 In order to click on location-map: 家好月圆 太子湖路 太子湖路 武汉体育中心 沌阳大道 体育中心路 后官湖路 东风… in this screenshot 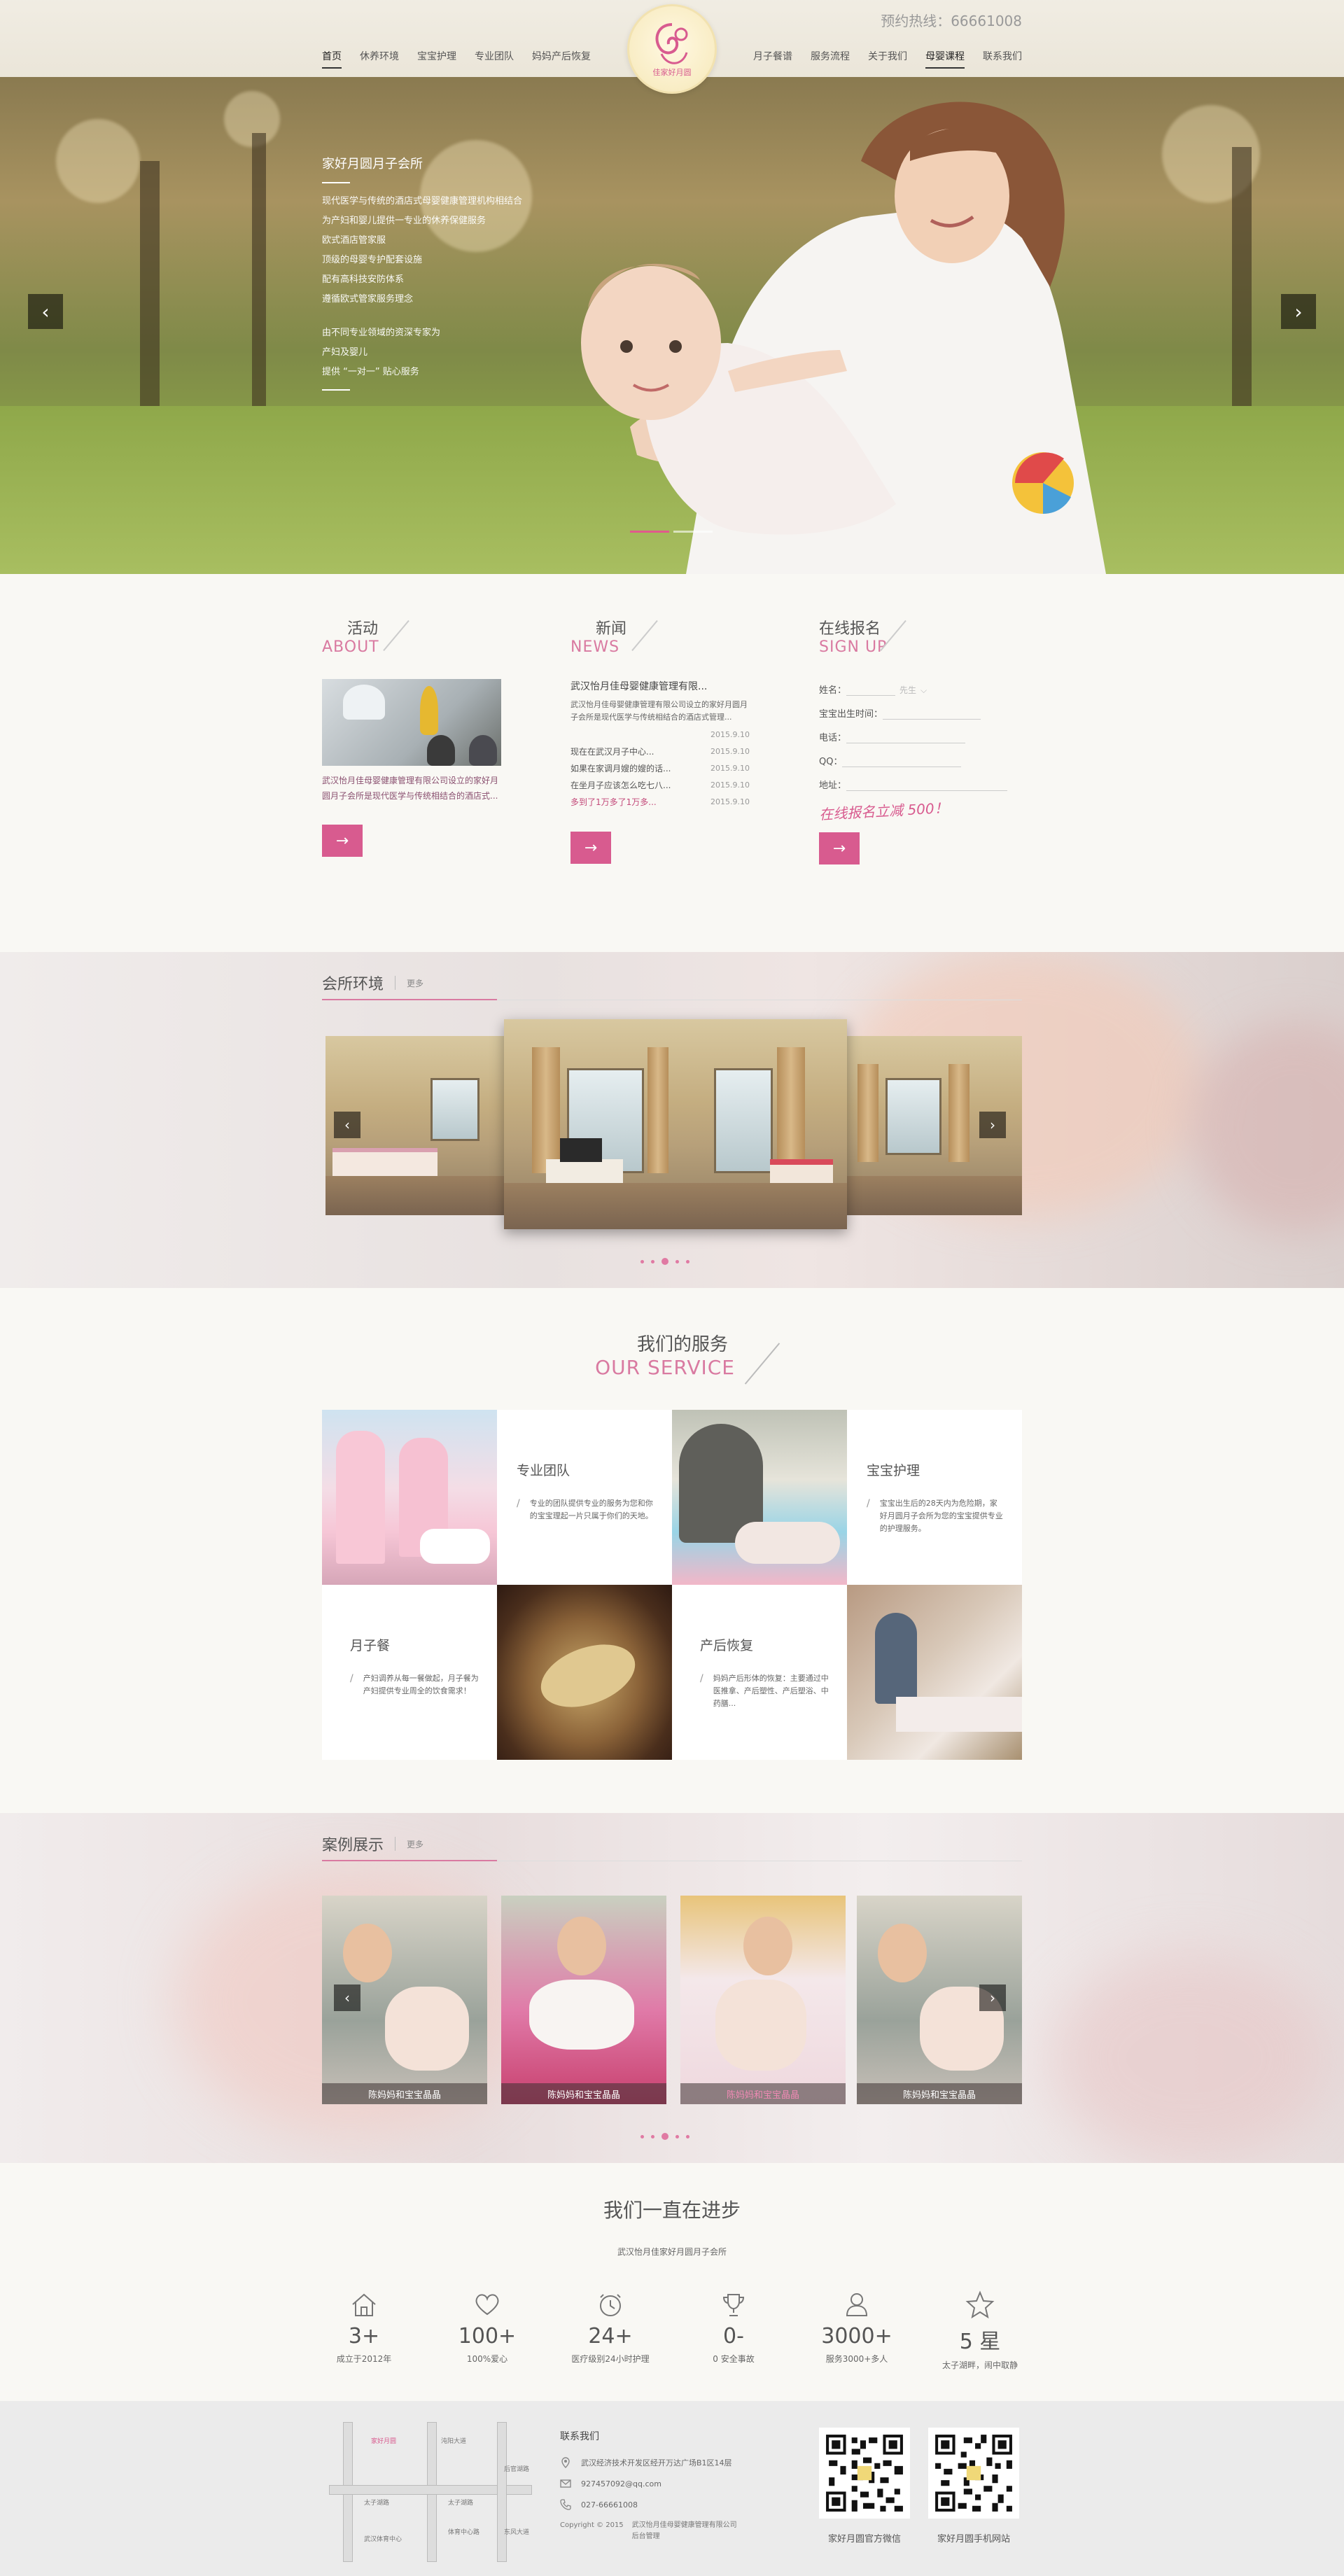, I will do `click(430, 2492)`.